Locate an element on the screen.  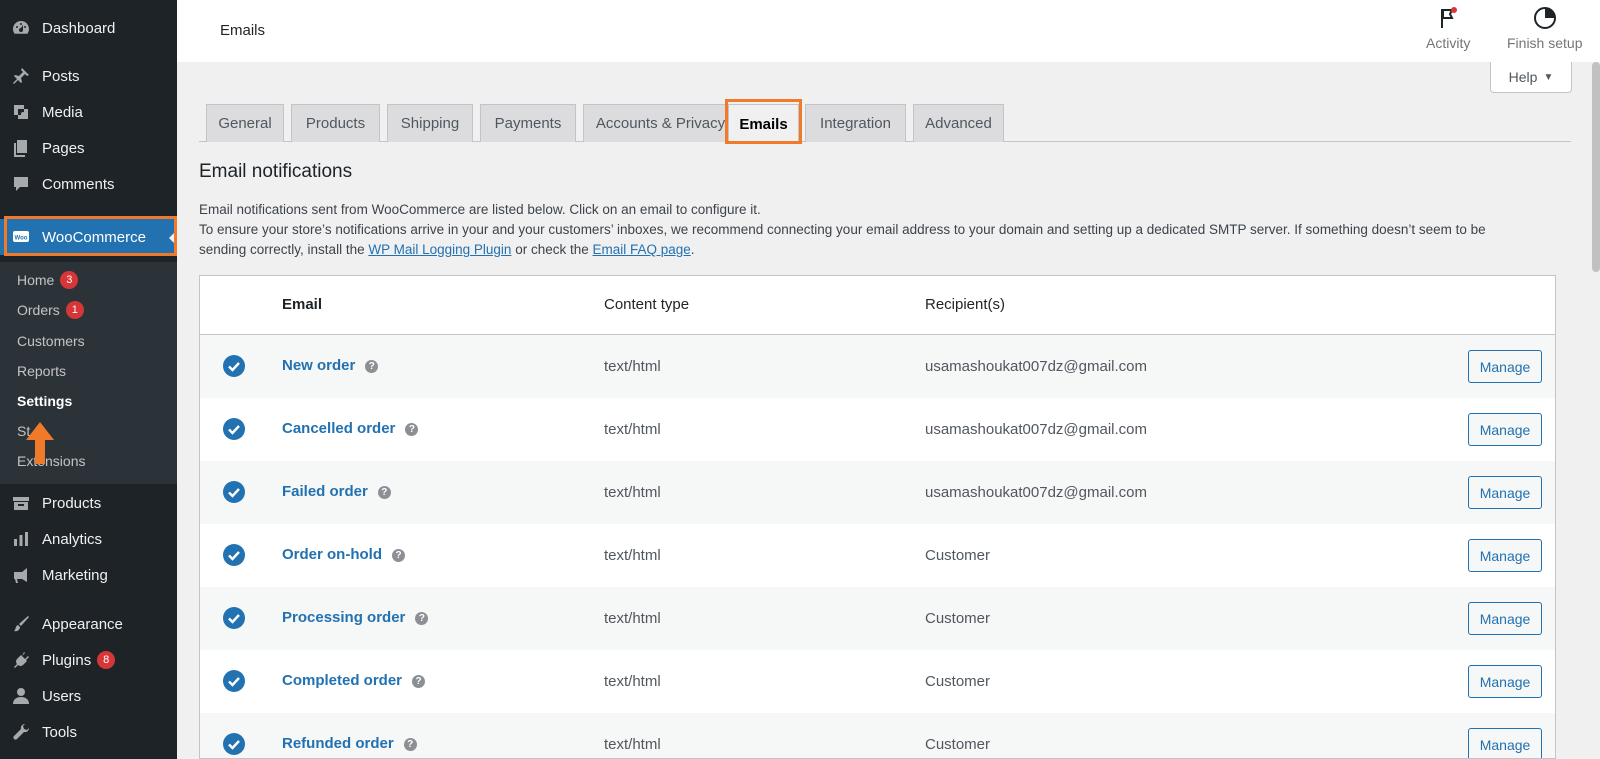
count-badge: 1 is located at coordinates (74, 310).